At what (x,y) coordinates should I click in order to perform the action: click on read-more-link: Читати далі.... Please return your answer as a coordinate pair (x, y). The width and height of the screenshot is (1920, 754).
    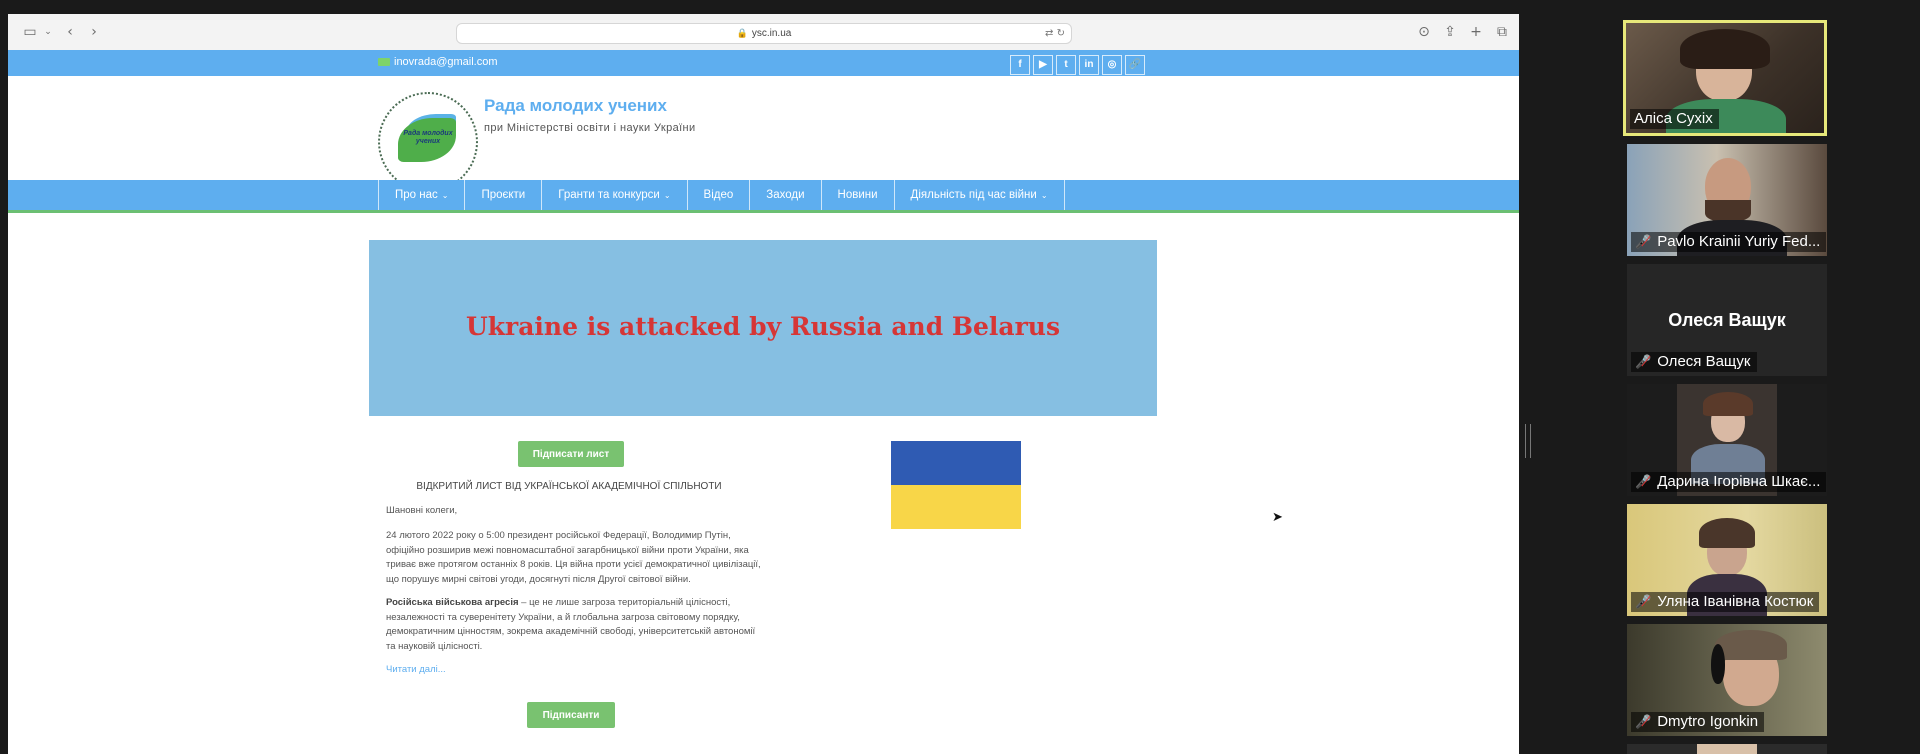
    Looking at the image, I should click on (416, 669).